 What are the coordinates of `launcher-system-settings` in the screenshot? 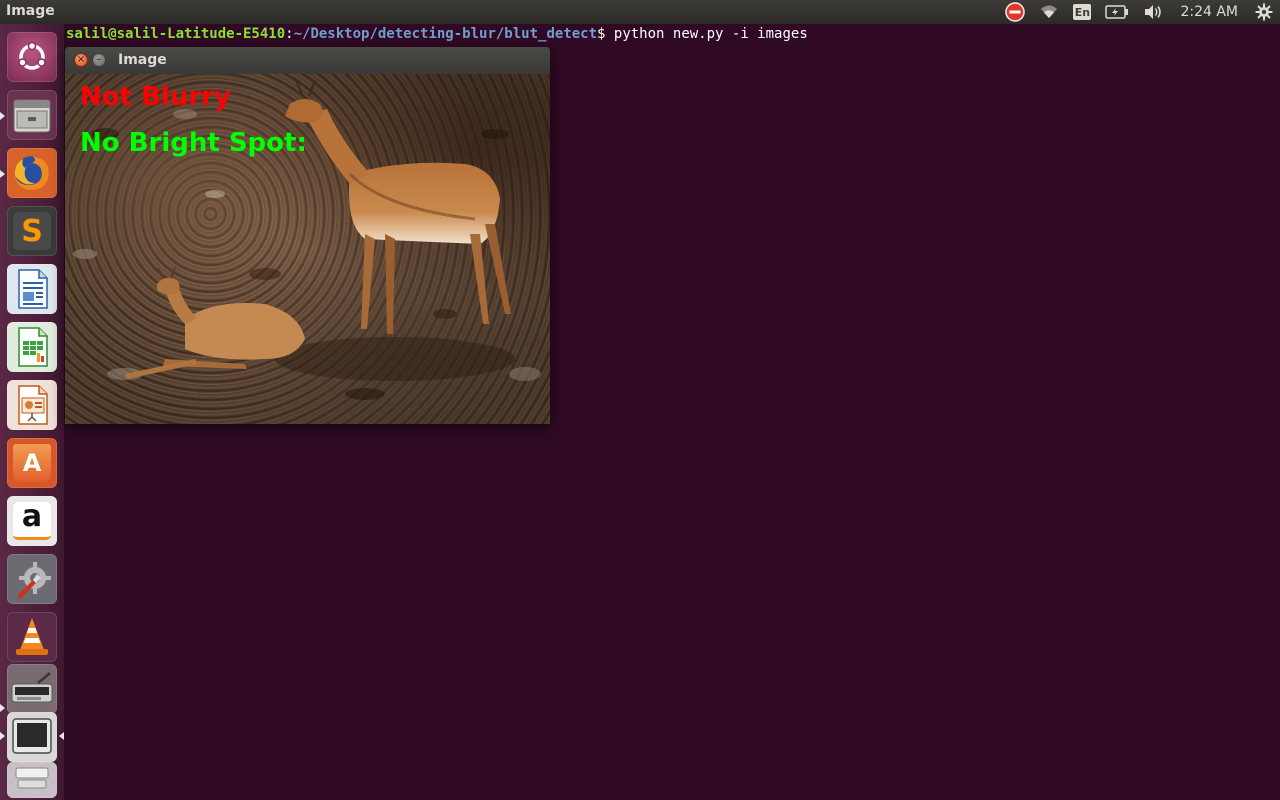 It's located at (32, 579).